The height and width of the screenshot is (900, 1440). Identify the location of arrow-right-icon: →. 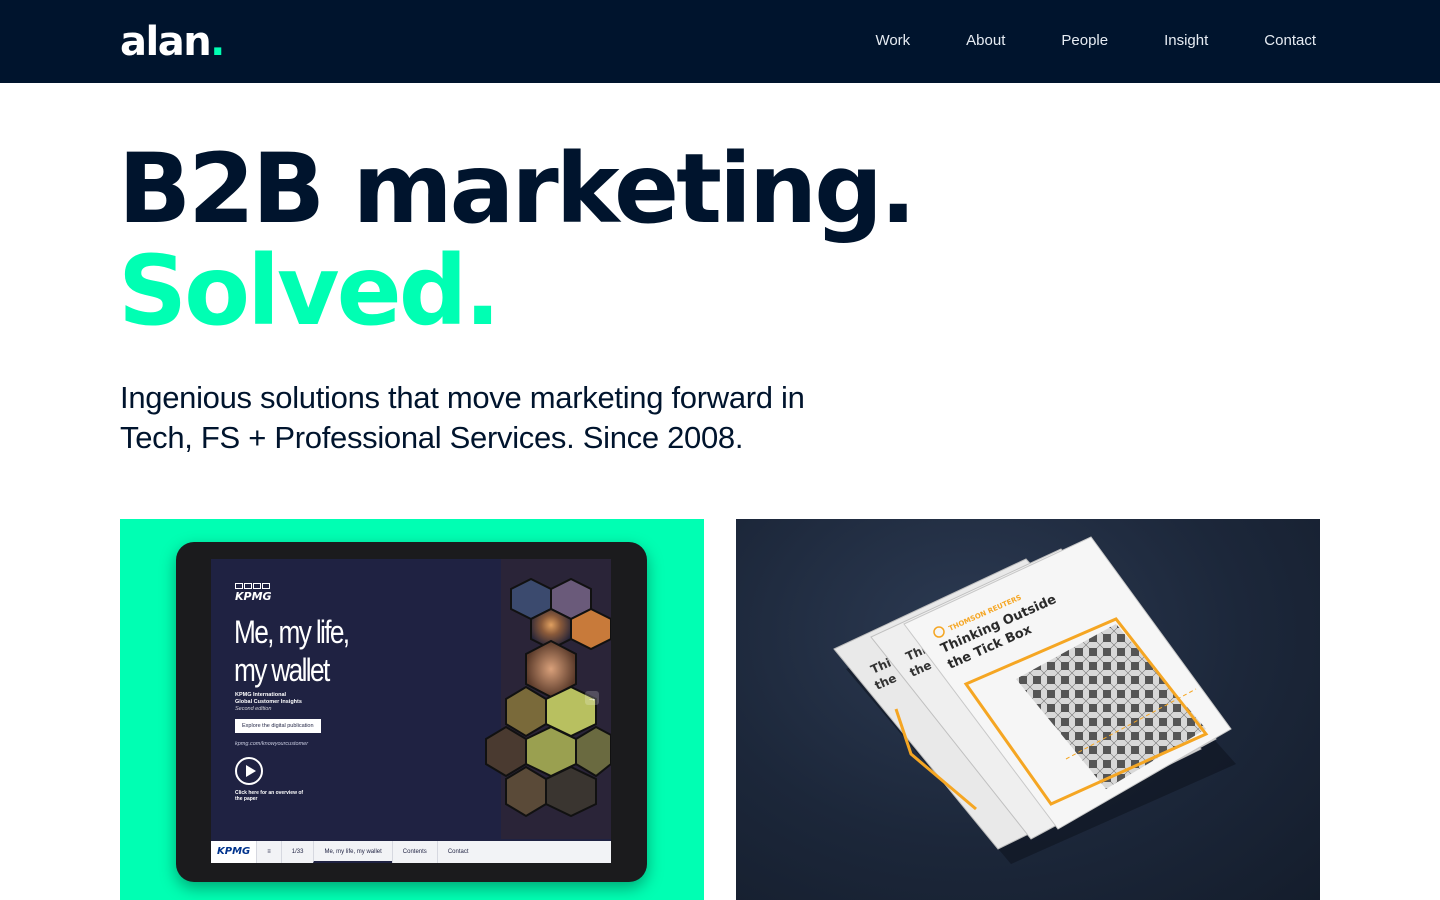
(592, 698).